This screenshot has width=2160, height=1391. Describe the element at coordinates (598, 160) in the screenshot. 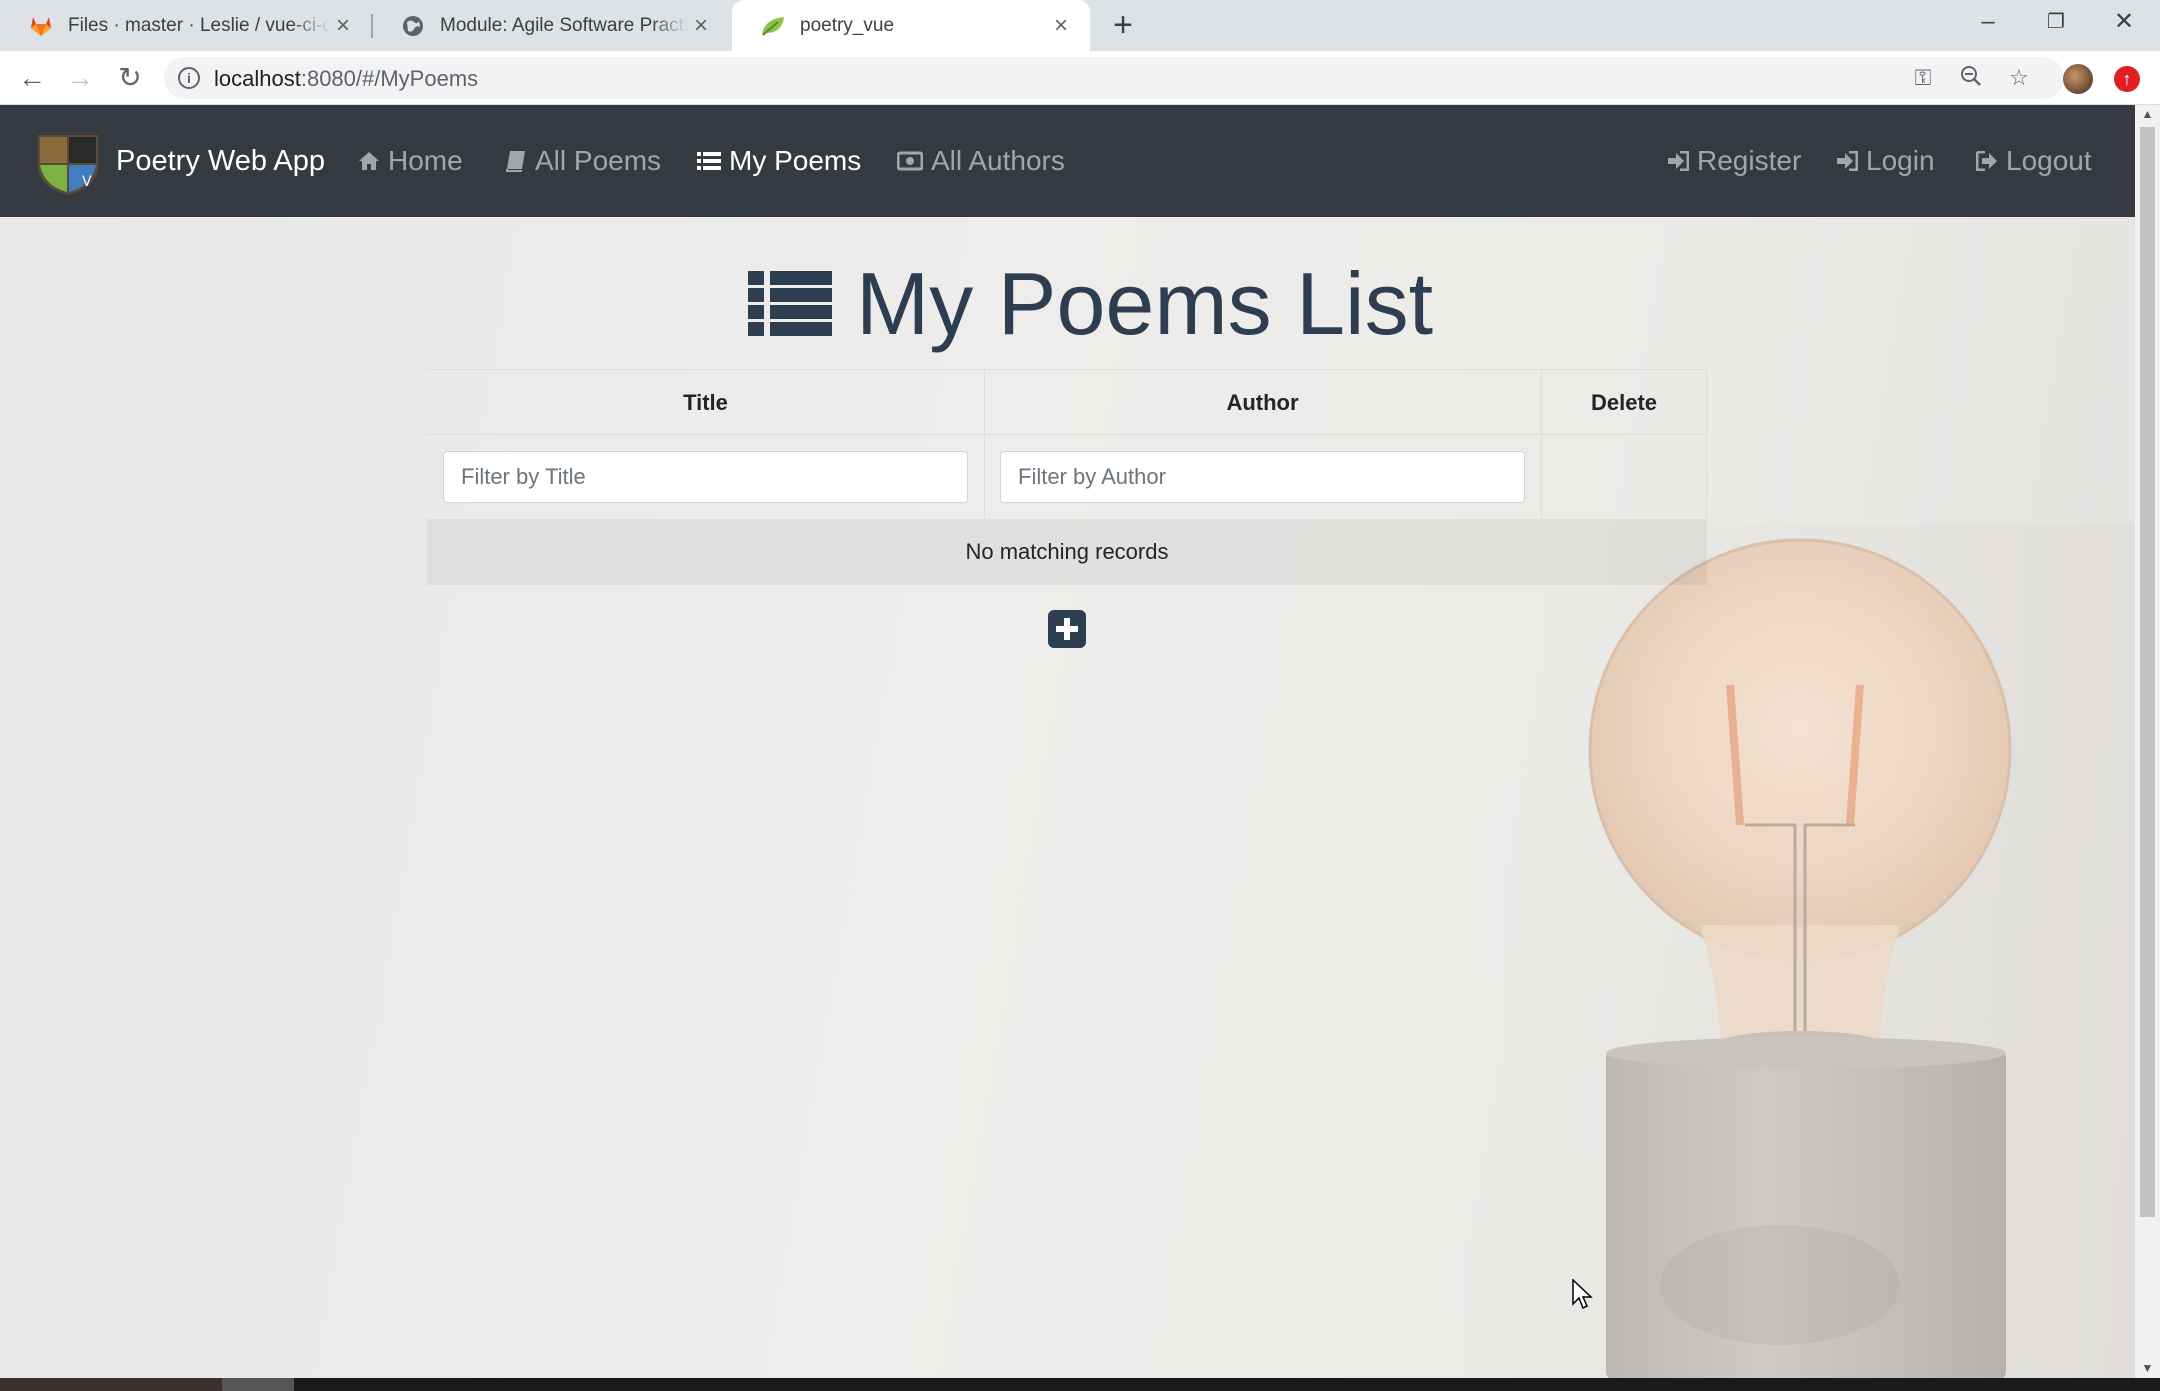

I see `nav-all-poems-label: All Poems` at that location.